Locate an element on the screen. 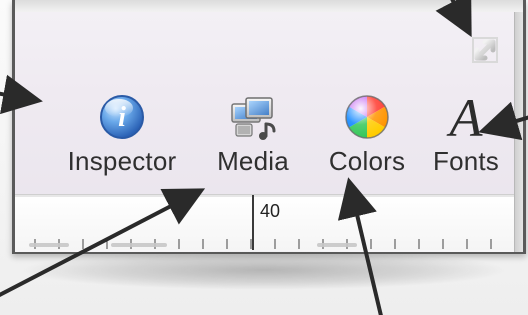  toolbar-label-fonts: Fonts is located at coordinates (466, 161).